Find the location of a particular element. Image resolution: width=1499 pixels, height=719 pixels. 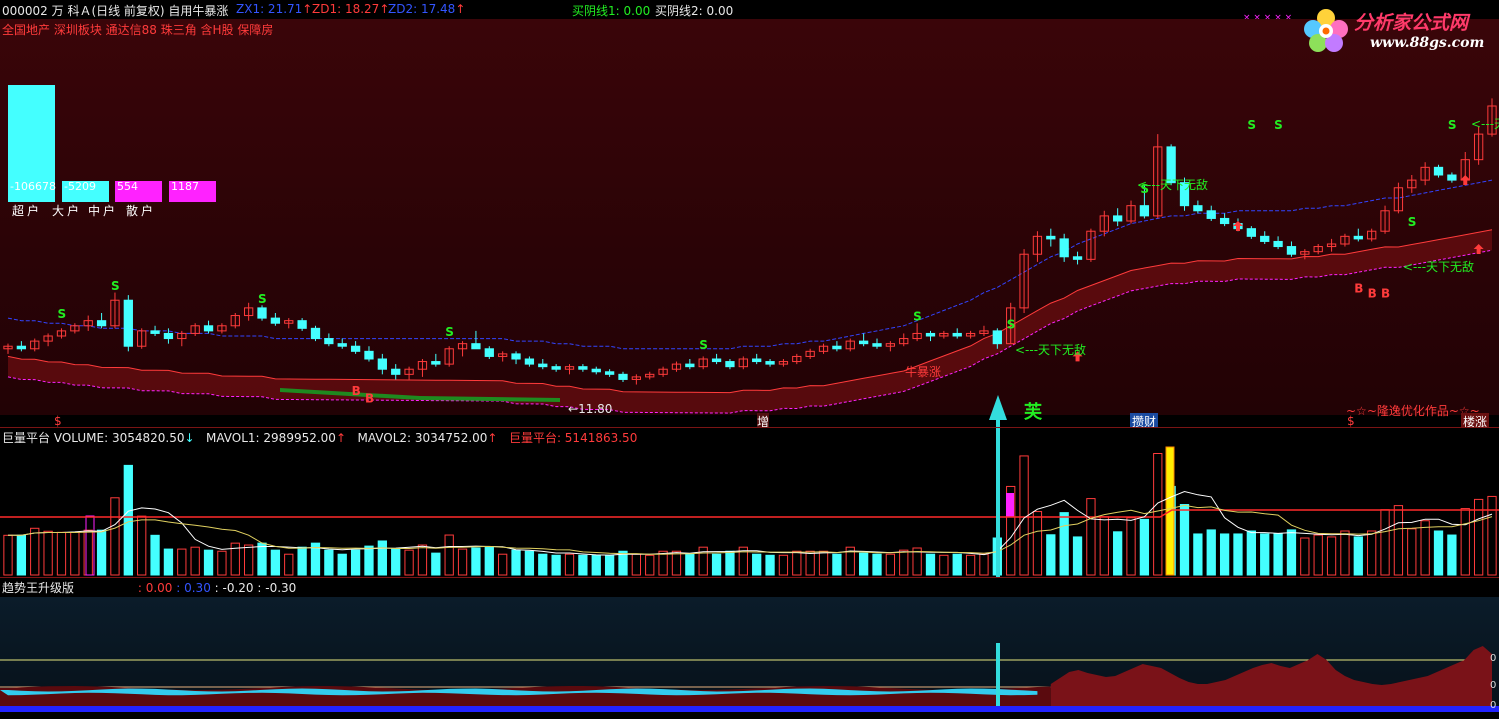

osc-bottom-gap is located at coordinates (749, 715).